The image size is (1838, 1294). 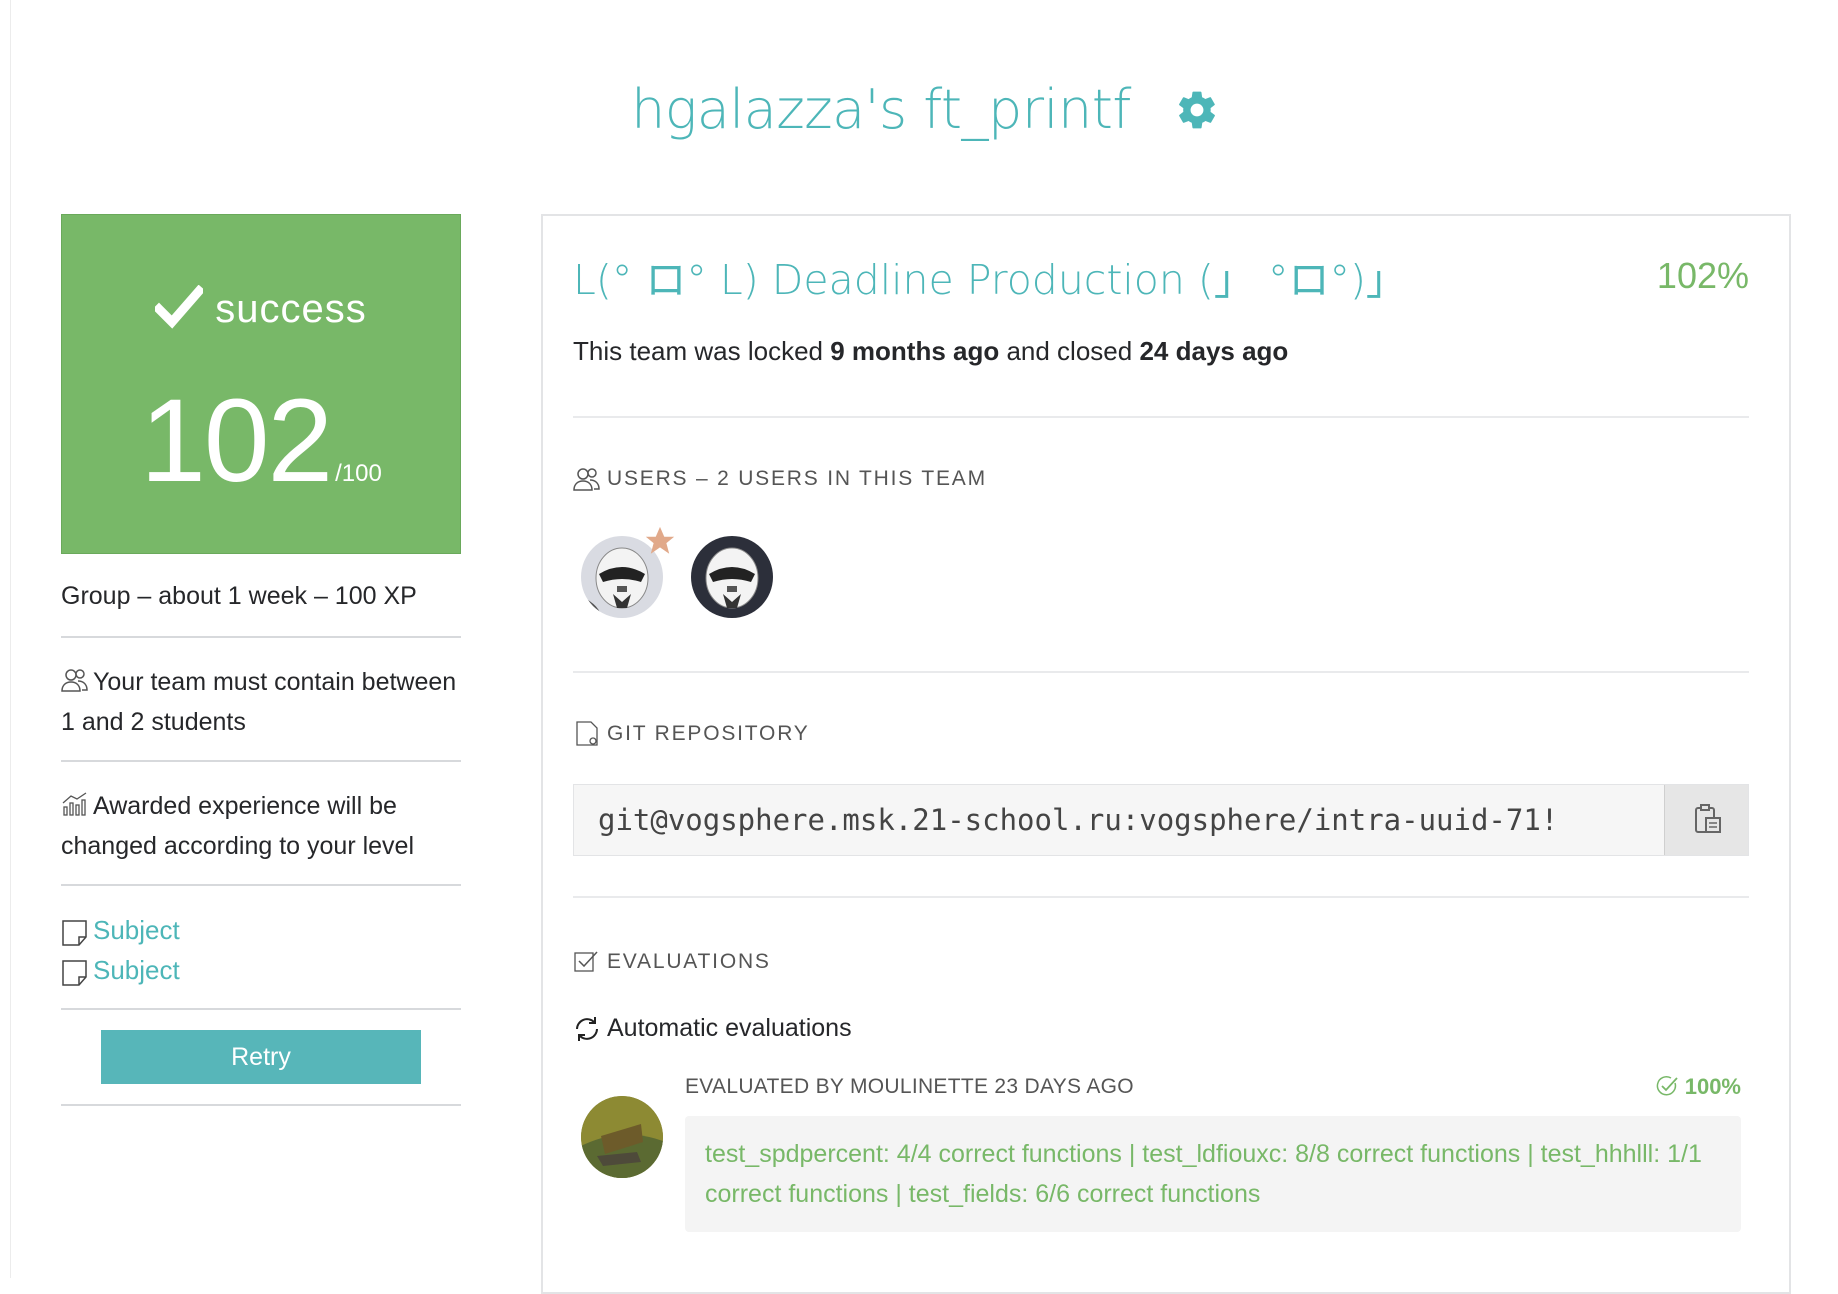 What do you see at coordinates (881, 109) in the screenshot?
I see `page-title: hgalazza's ft_printf` at bounding box center [881, 109].